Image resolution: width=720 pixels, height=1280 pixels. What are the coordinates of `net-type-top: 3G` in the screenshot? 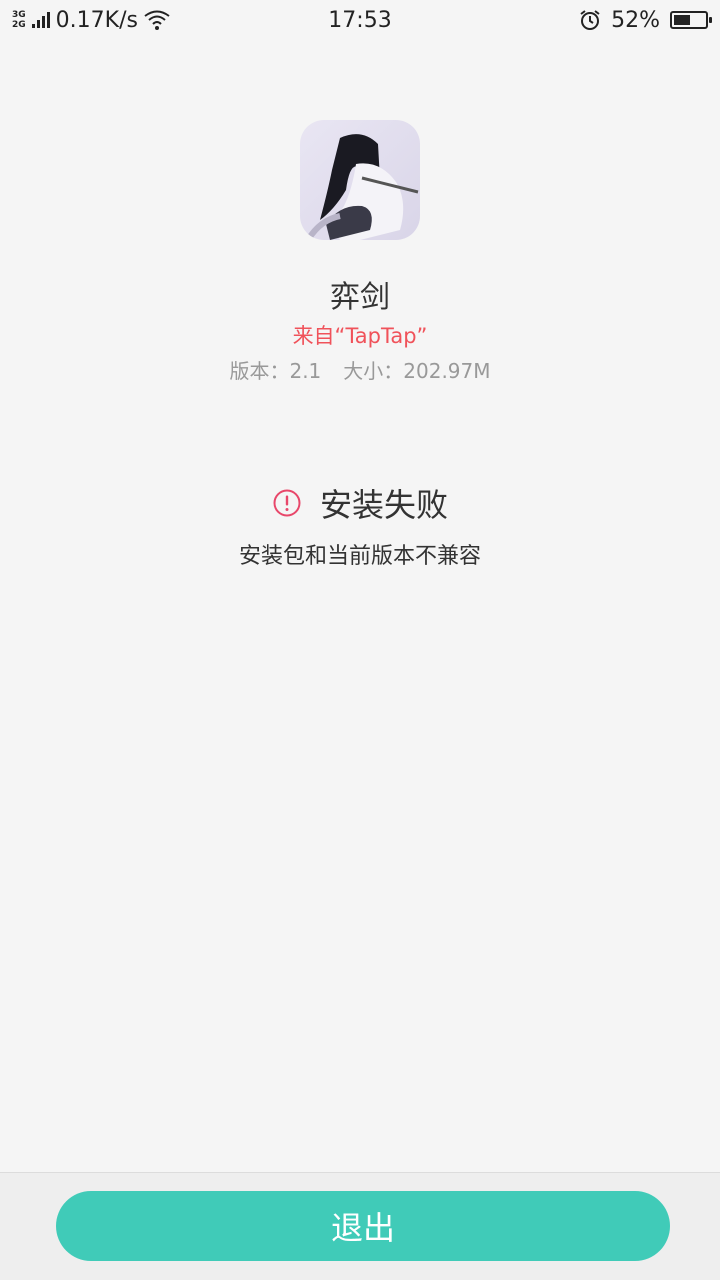 It's located at (19, 15).